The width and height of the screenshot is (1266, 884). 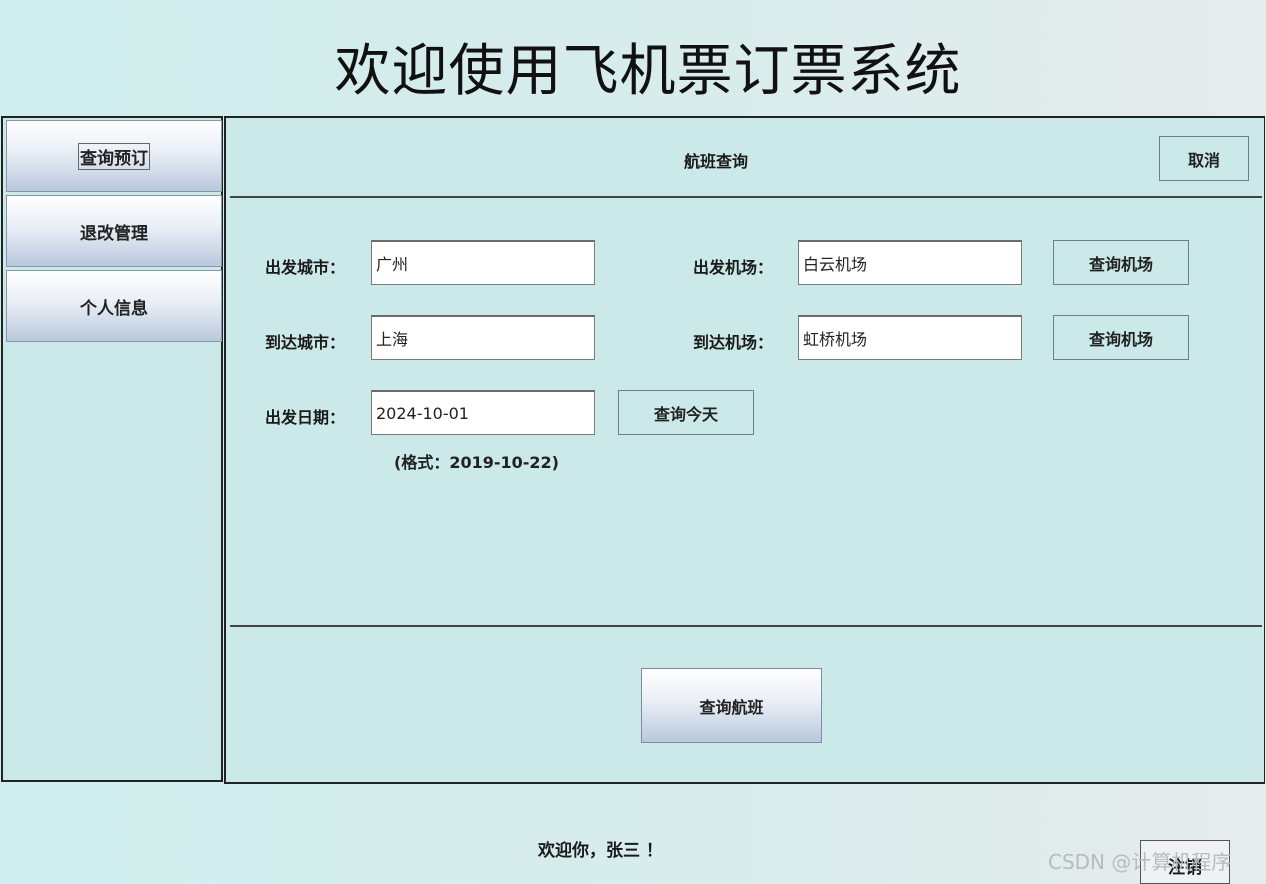 I want to click on panel-title: 航班查询, so click(x=715, y=161).